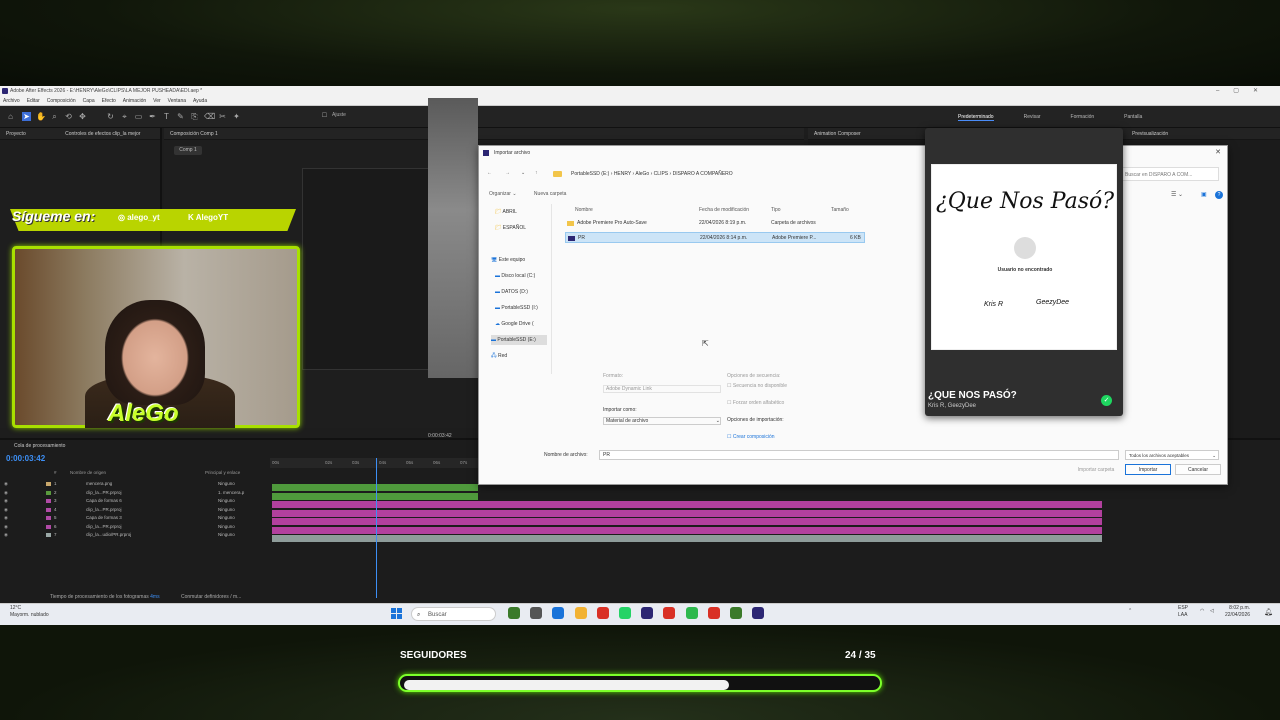 The width and height of the screenshot is (1280, 720). I want to click on view-options-icon: ☰ ⌄, so click(1177, 194).